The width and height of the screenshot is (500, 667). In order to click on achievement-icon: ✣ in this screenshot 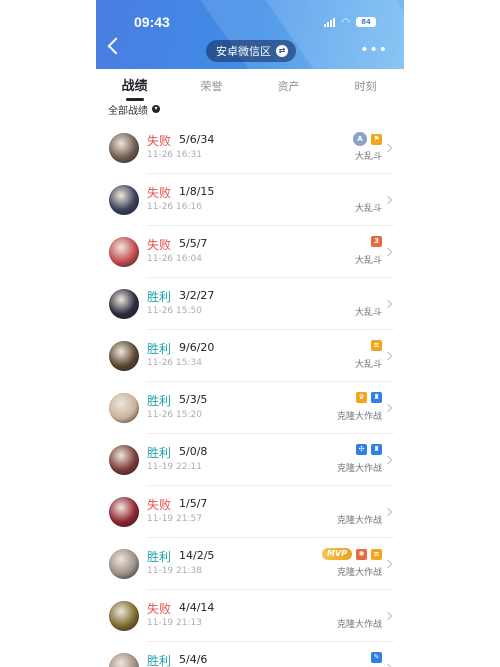, I will do `click(361, 449)`.